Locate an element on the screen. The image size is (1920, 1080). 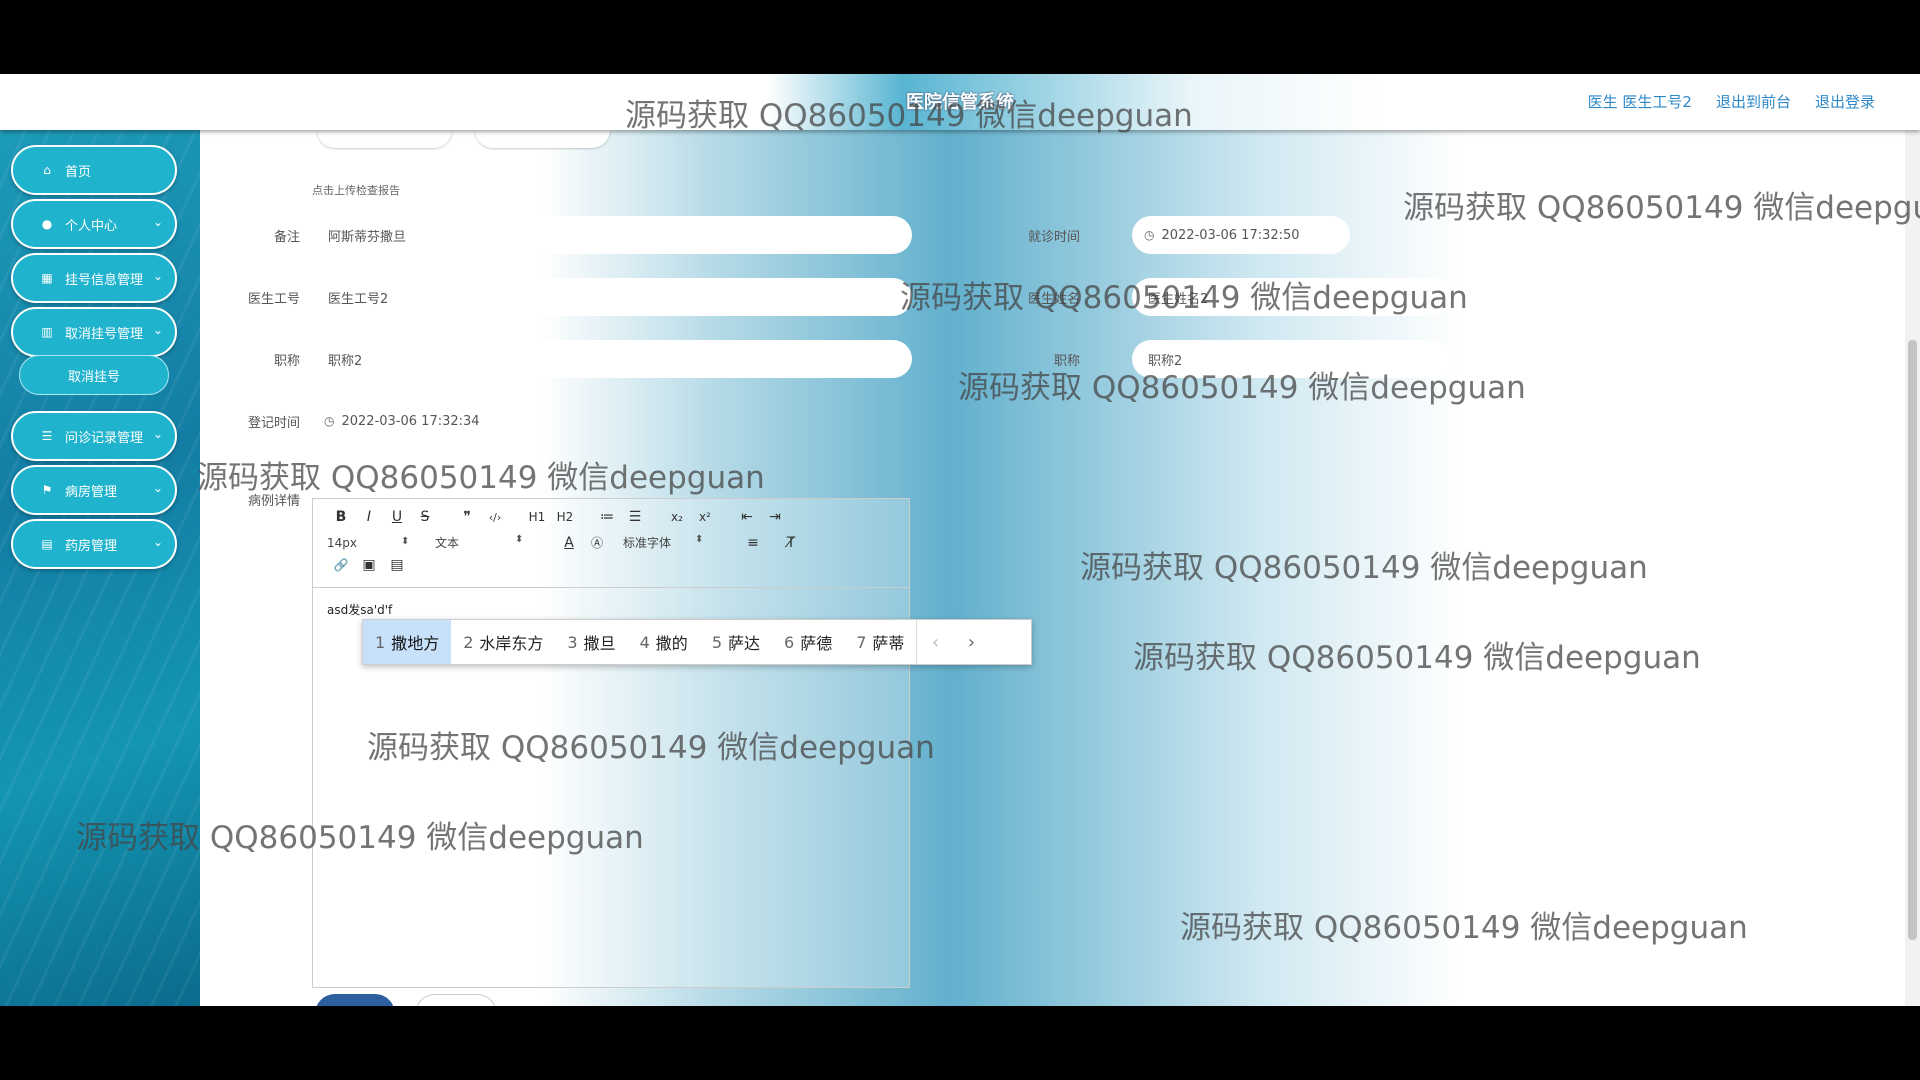
toolbar-row-2: 14px ⬍ 文本 ⬍ A Ⓐ 标准字体 ⬍ ≡ T̸ is located at coordinates (566, 542).